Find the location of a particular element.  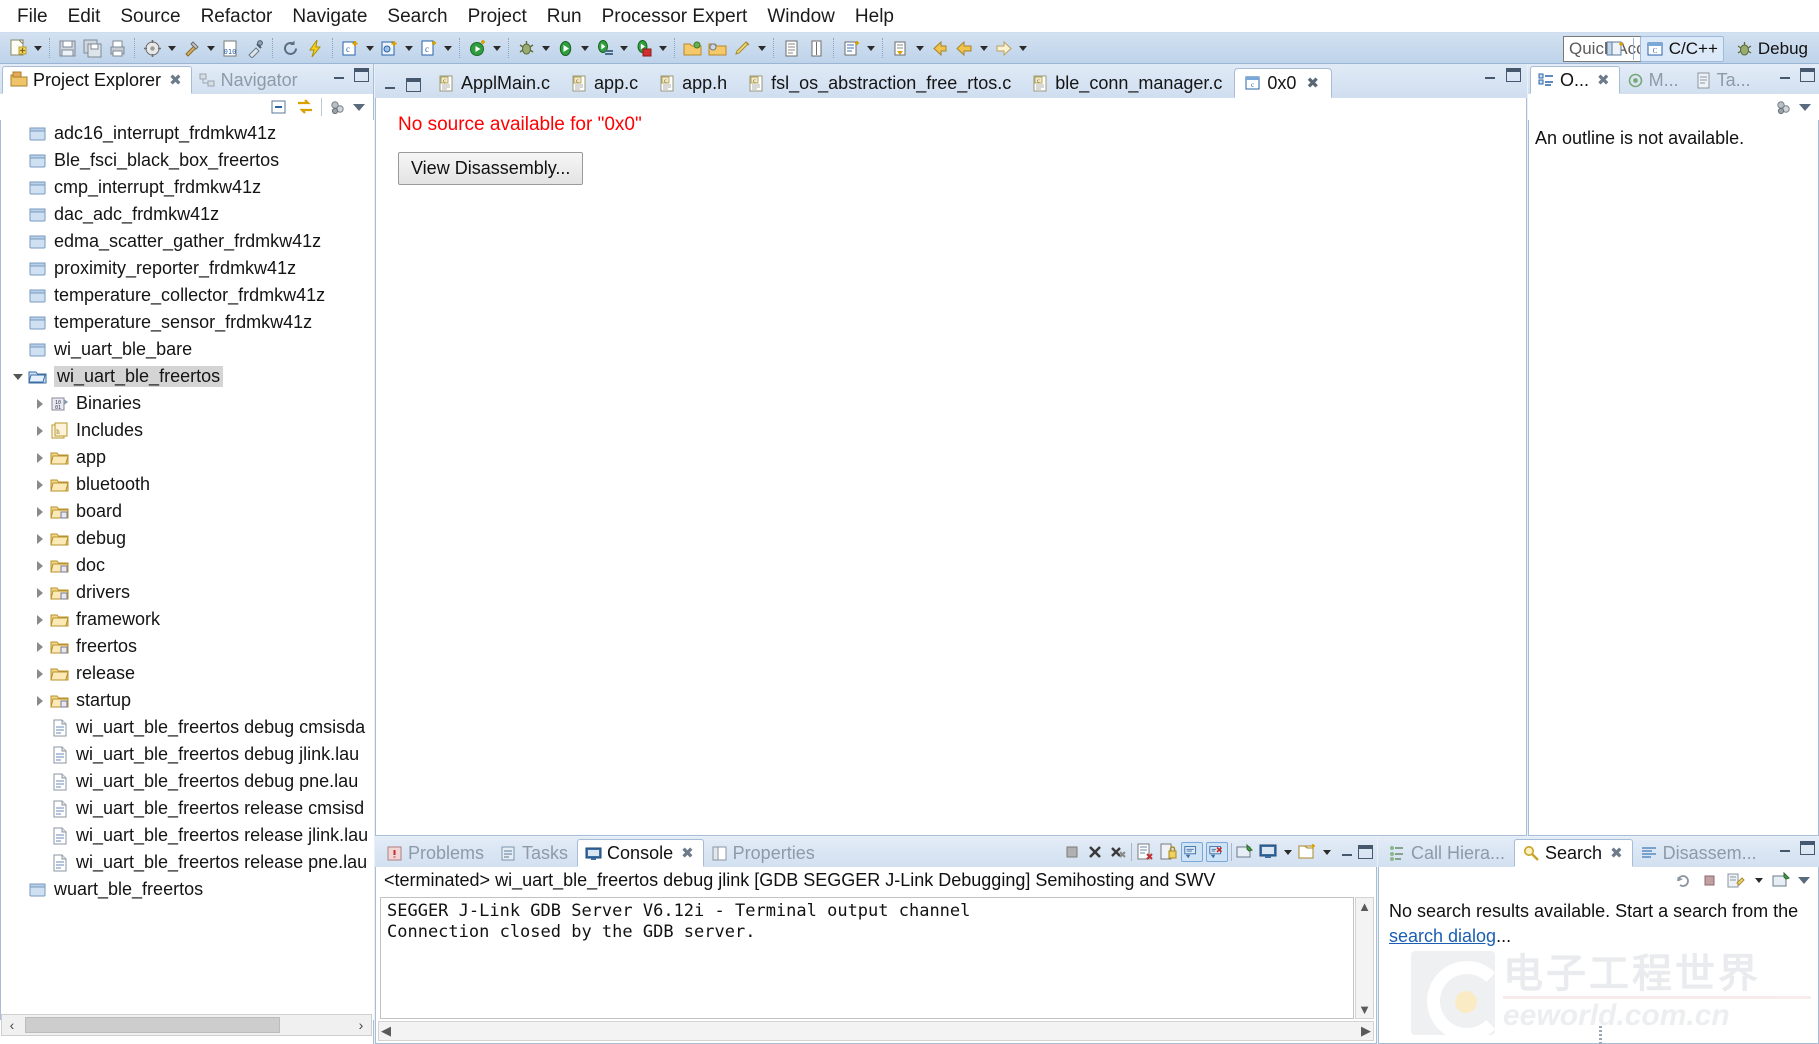

scroll-down-icon: ▼ is located at coordinates (1364, 1009).